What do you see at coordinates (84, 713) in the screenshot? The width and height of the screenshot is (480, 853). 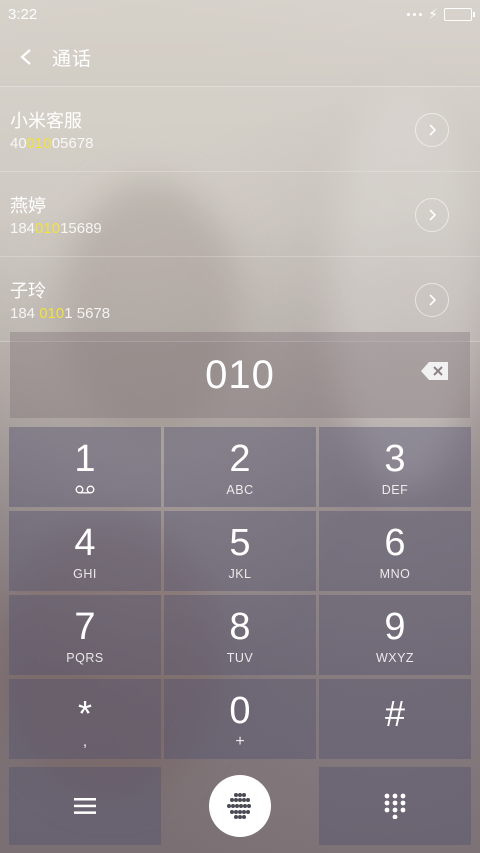 I see `key-digit: *` at bounding box center [84, 713].